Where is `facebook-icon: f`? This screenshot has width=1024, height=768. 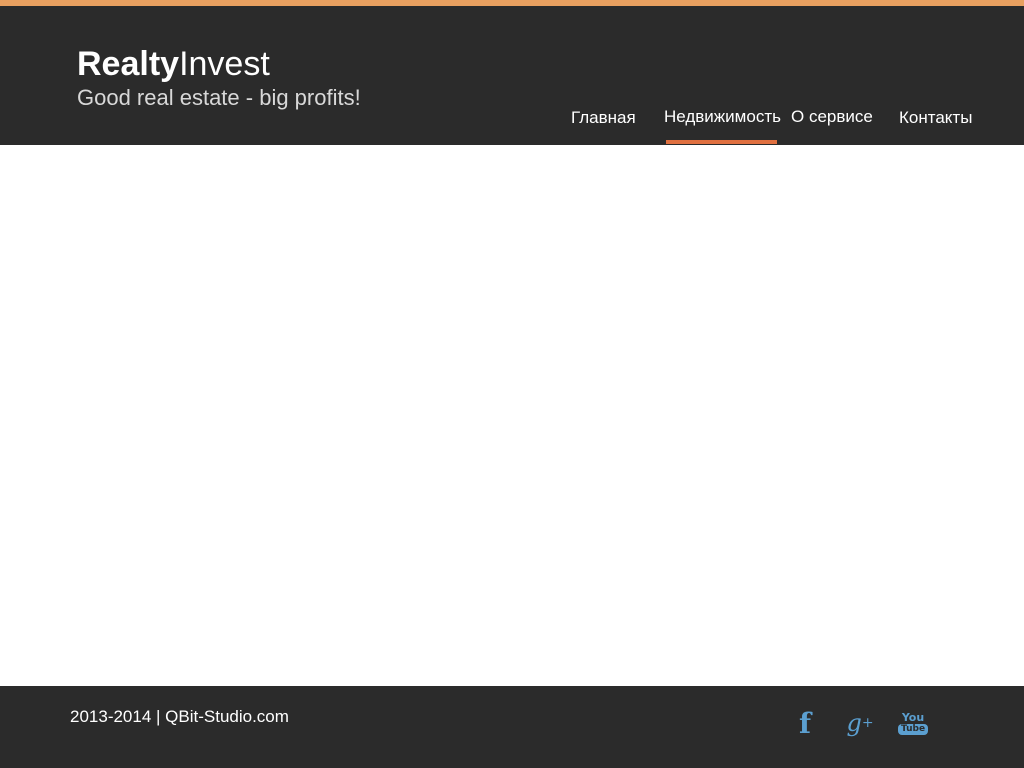
facebook-icon: f is located at coordinates (805, 723).